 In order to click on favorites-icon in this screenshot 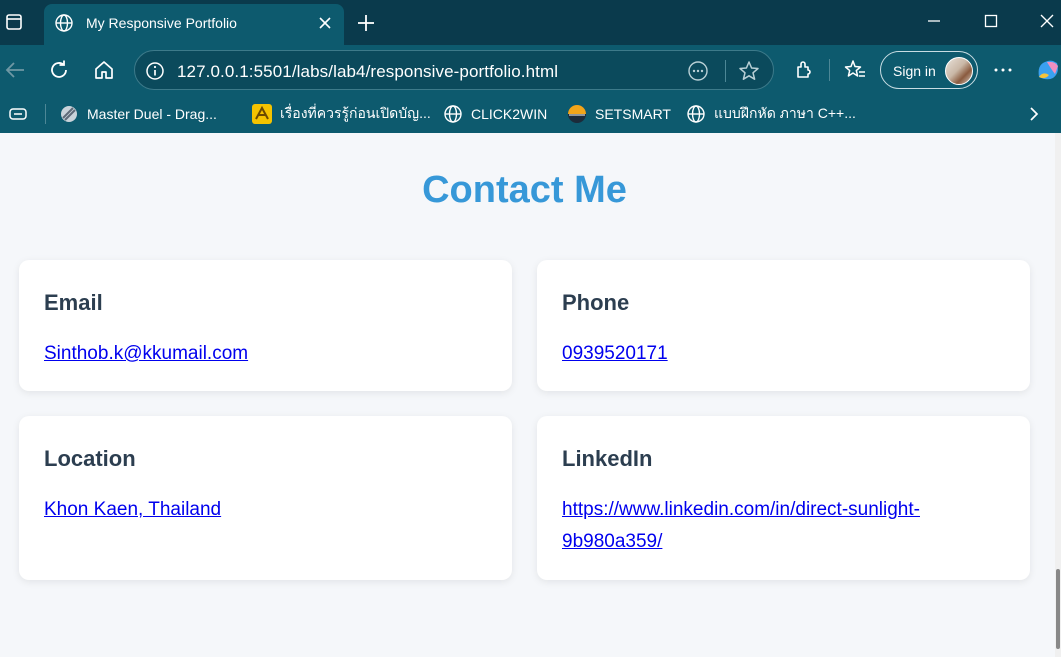, I will do `click(855, 70)`.